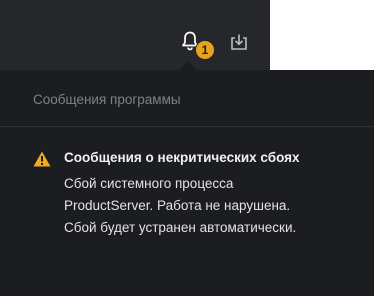  Describe the element at coordinates (180, 227) in the screenshot. I see `notification-message-line: Сбой будет устранен автоматически.` at that location.